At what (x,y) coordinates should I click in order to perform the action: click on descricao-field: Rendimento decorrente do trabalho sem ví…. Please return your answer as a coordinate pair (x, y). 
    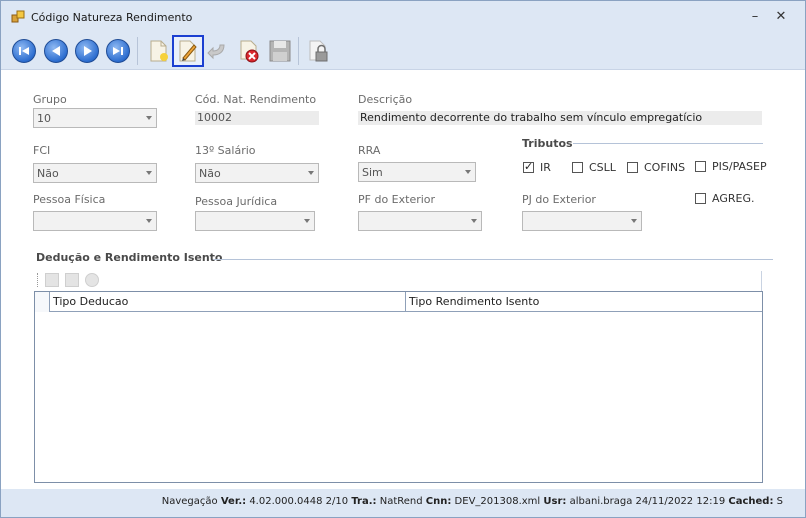
    Looking at the image, I should click on (560, 118).